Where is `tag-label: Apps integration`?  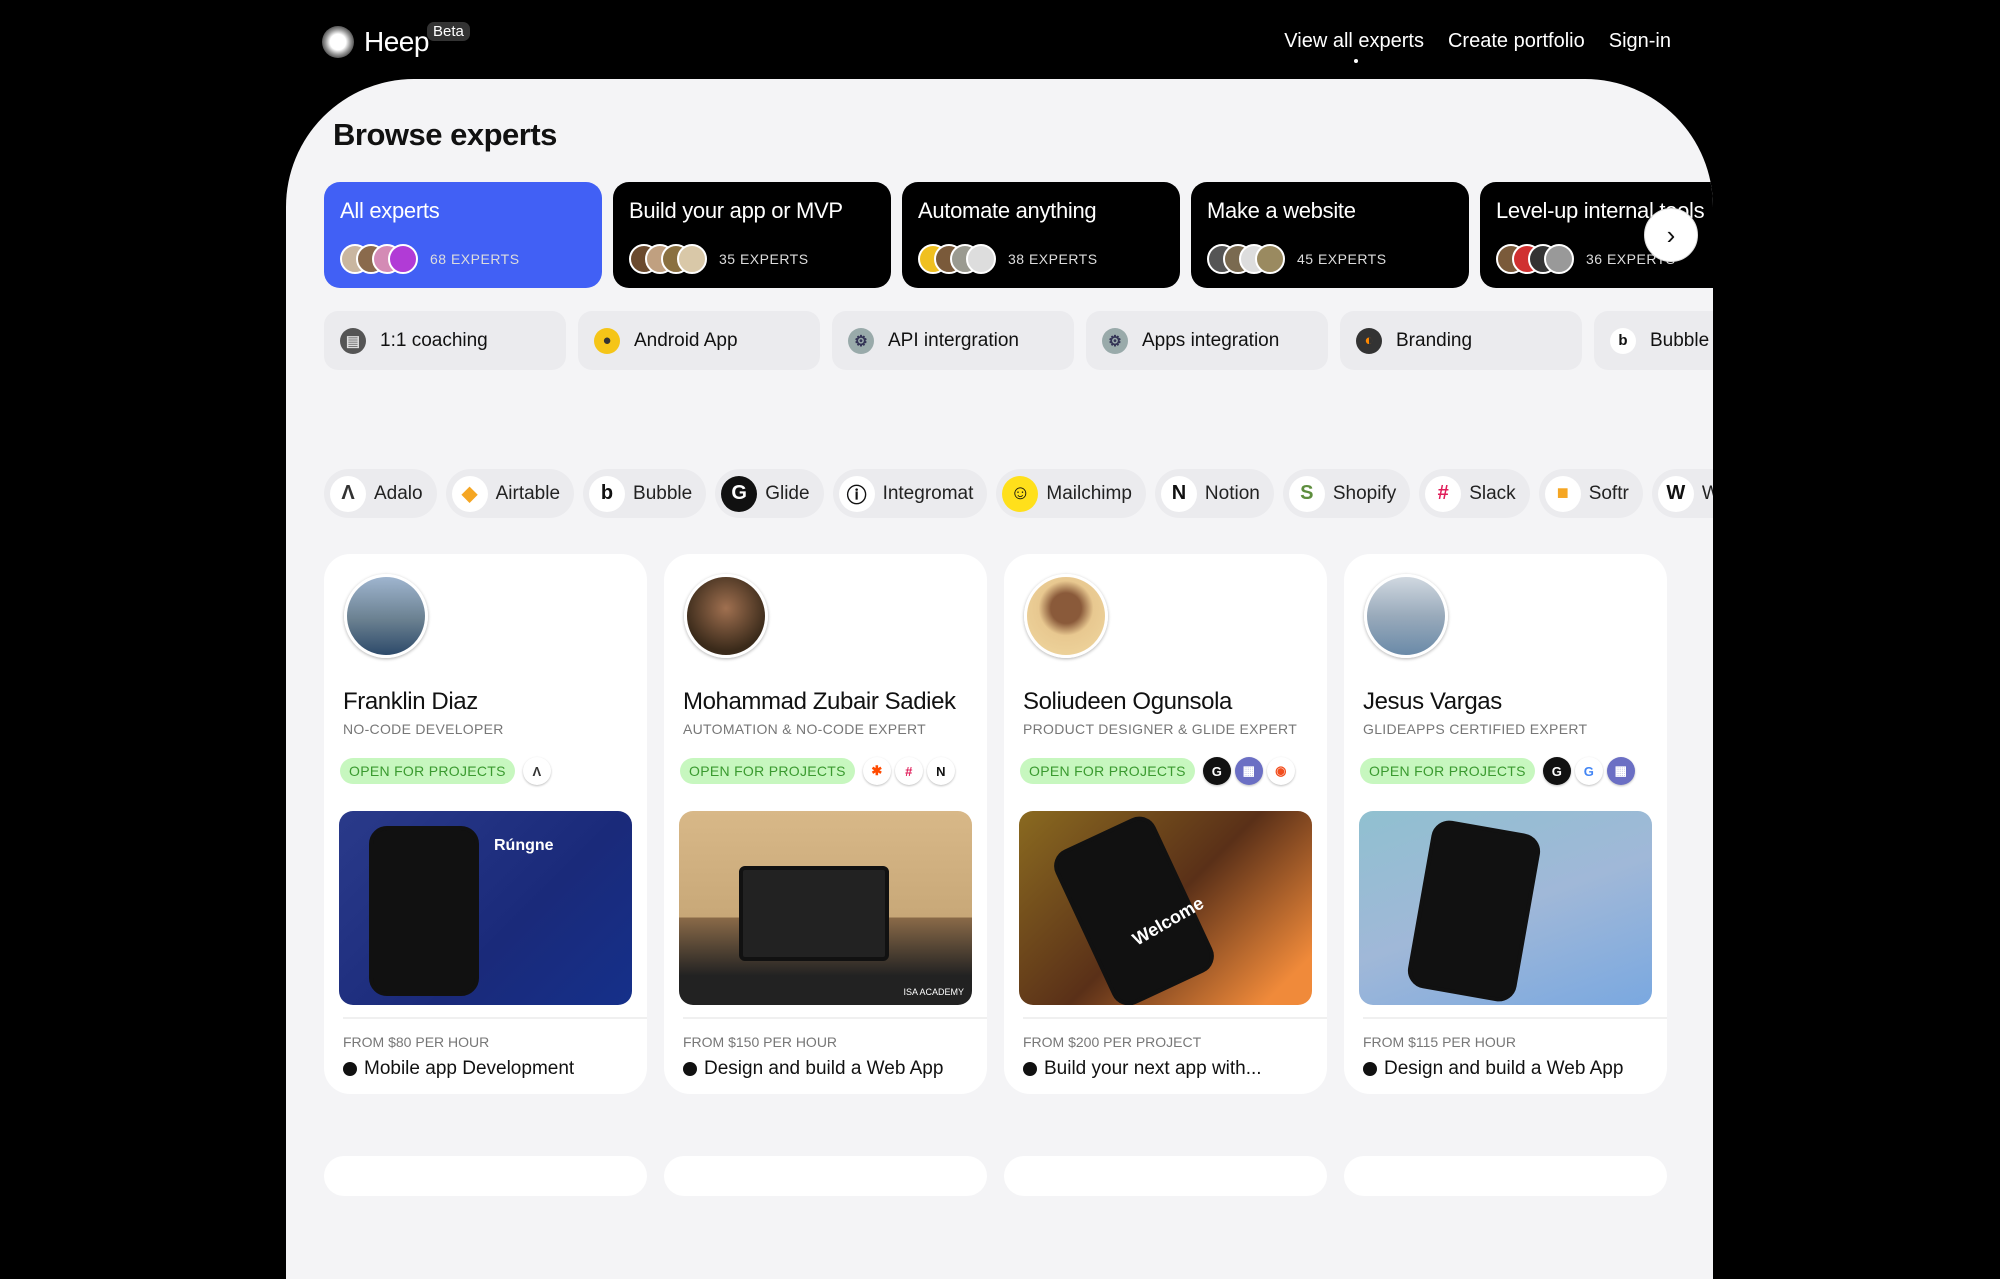 tag-label: Apps integration is located at coordinates (1211, 340).